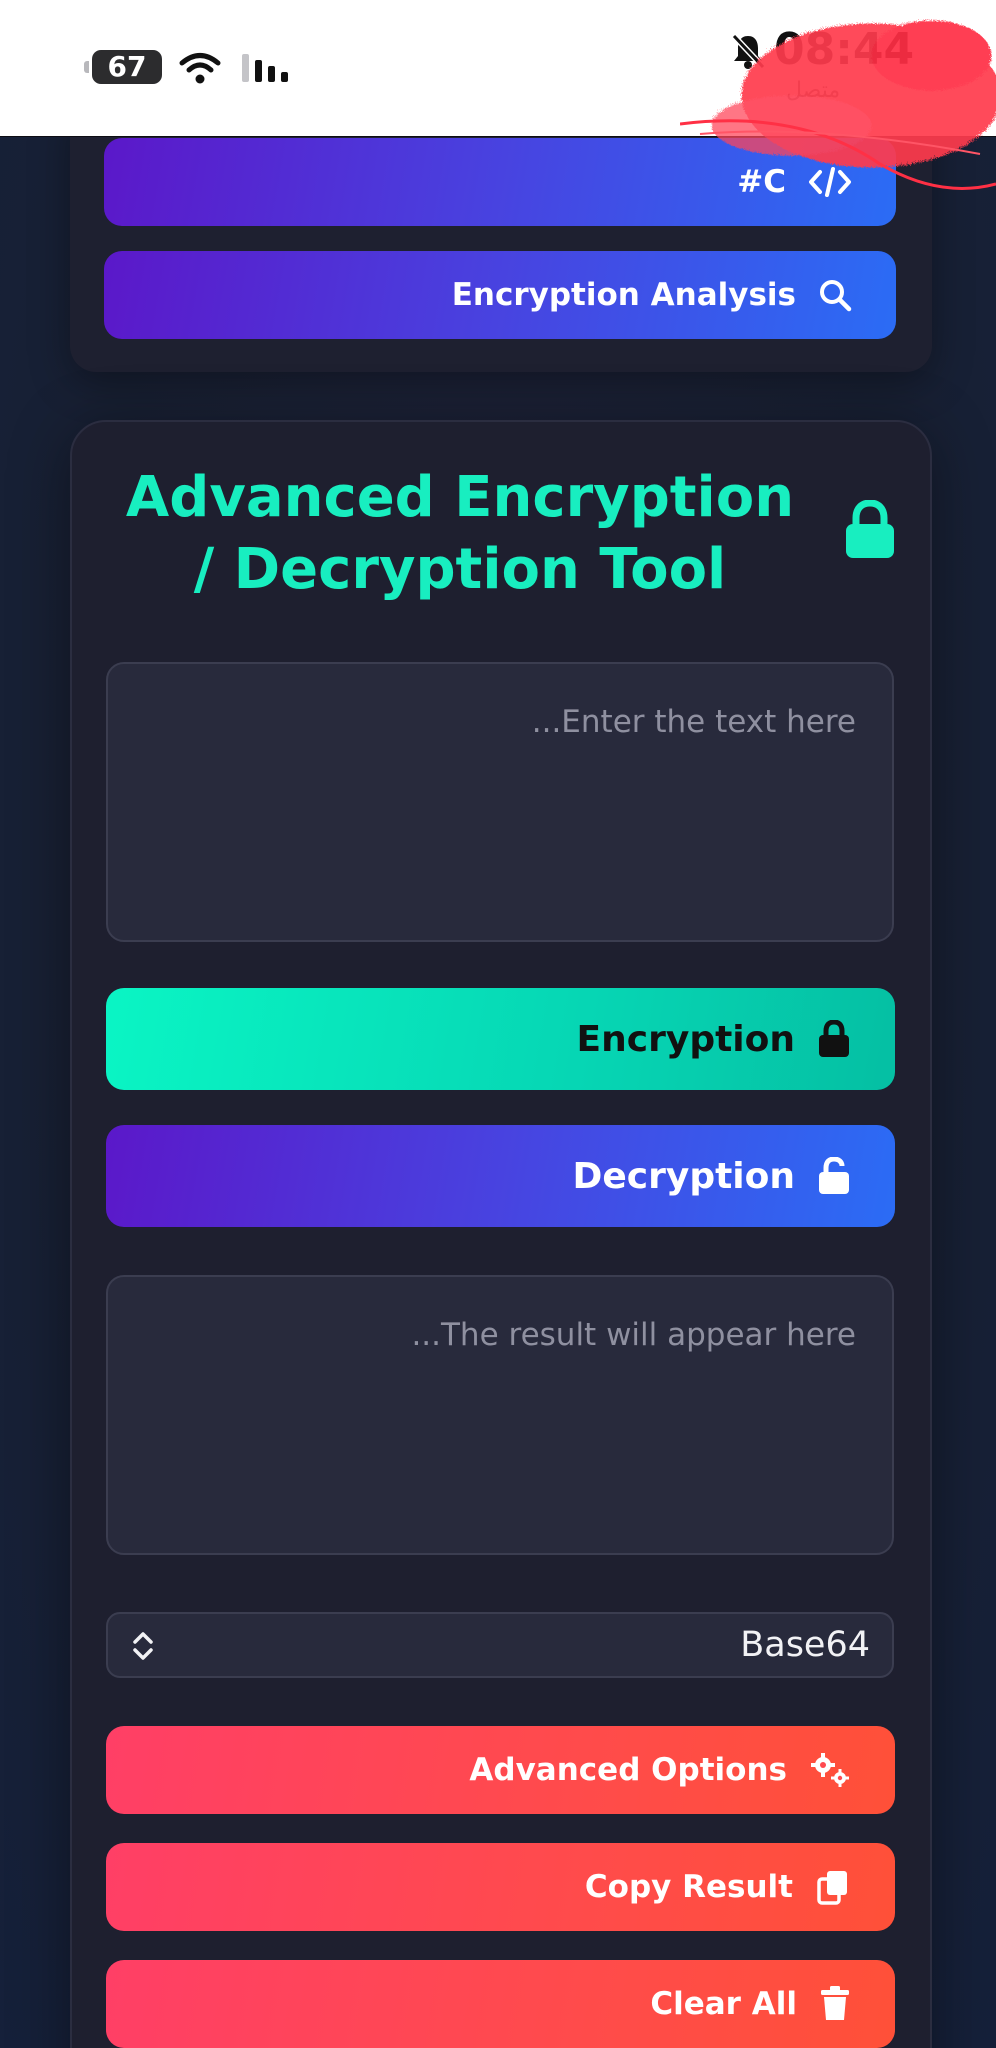 The width and height of the screenshot is (996, 2048). What do you see at coordinates (748, 51) in the screenshot?
I see `bell-slash-icon` at bounding box center [748, 51].